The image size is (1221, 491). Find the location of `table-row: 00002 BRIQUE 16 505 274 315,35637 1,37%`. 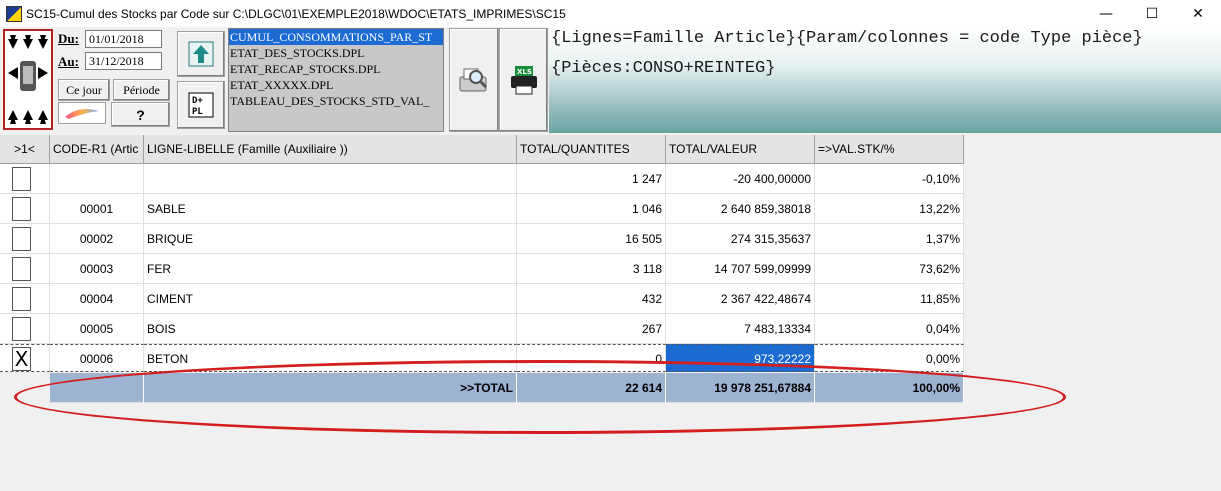

table-row: 00002 BRIQUE 16 505 274 315,35637 1,37% is located at coordinates (482, 239).